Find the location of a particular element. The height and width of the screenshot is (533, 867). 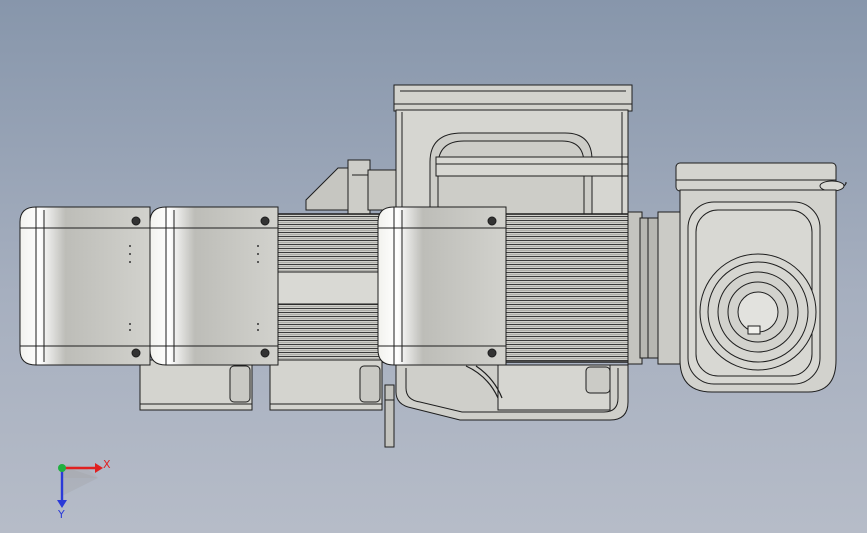

gearbox-housing-top is located at coordinates (513, 152).